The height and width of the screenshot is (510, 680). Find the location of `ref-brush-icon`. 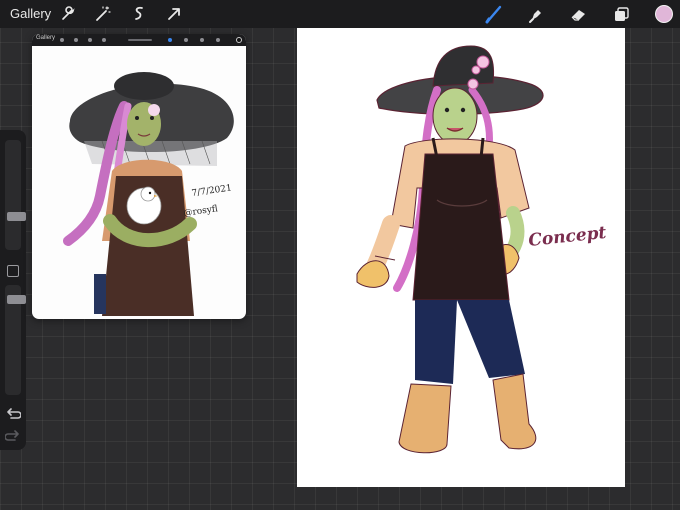

ref-brush-icon is located at coordinates (170, 40).